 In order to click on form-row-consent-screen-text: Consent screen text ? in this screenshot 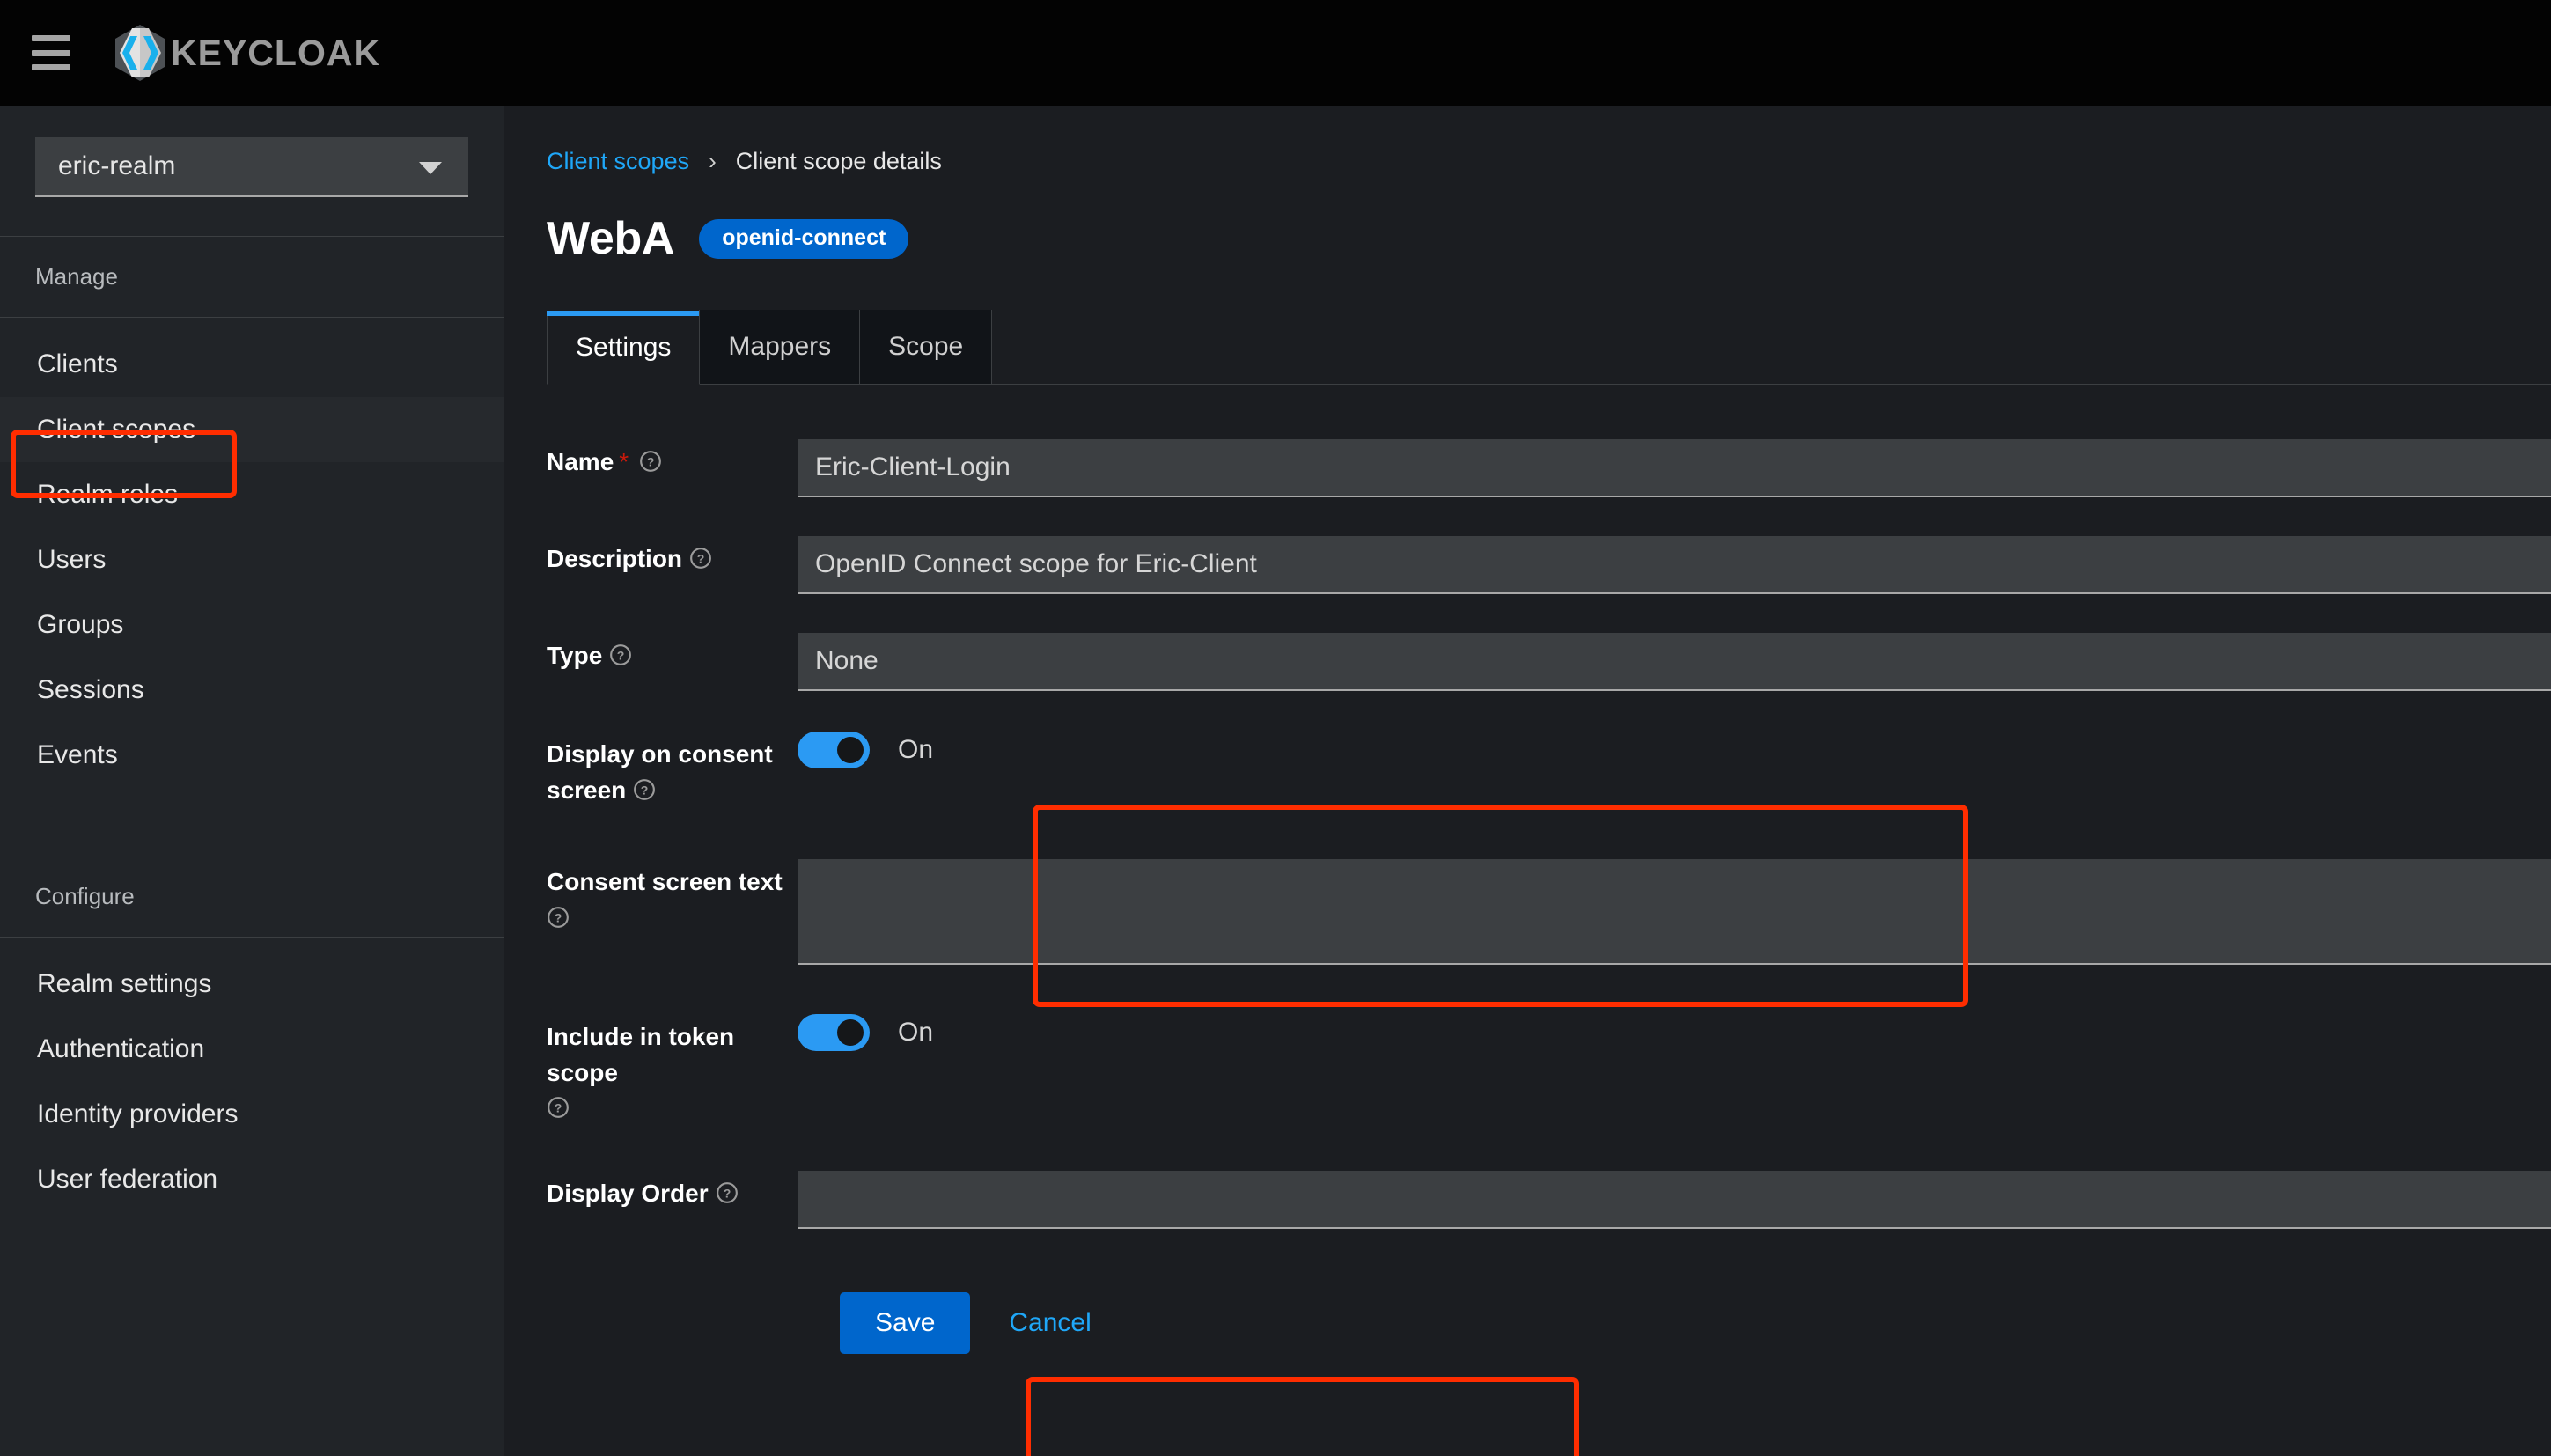, I will do `click(1528, 913)`.